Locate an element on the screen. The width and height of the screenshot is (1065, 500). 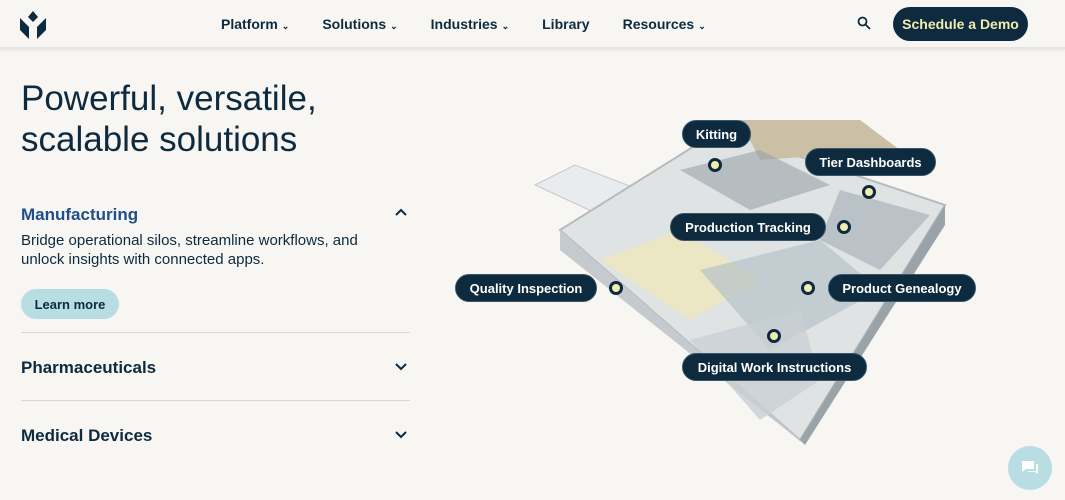
hotspot-digital-work-instructions: Digital Work Instructions is located at coordinates (774, 367).